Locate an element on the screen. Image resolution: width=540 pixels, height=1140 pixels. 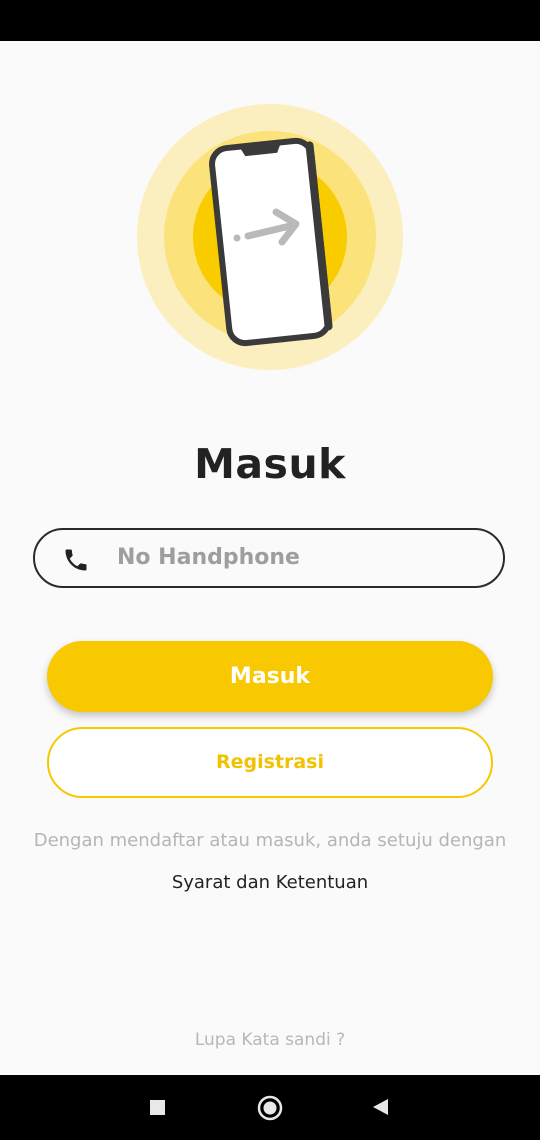
phone-number-placeholder: No Handphone is located at coordinates (208, 557).